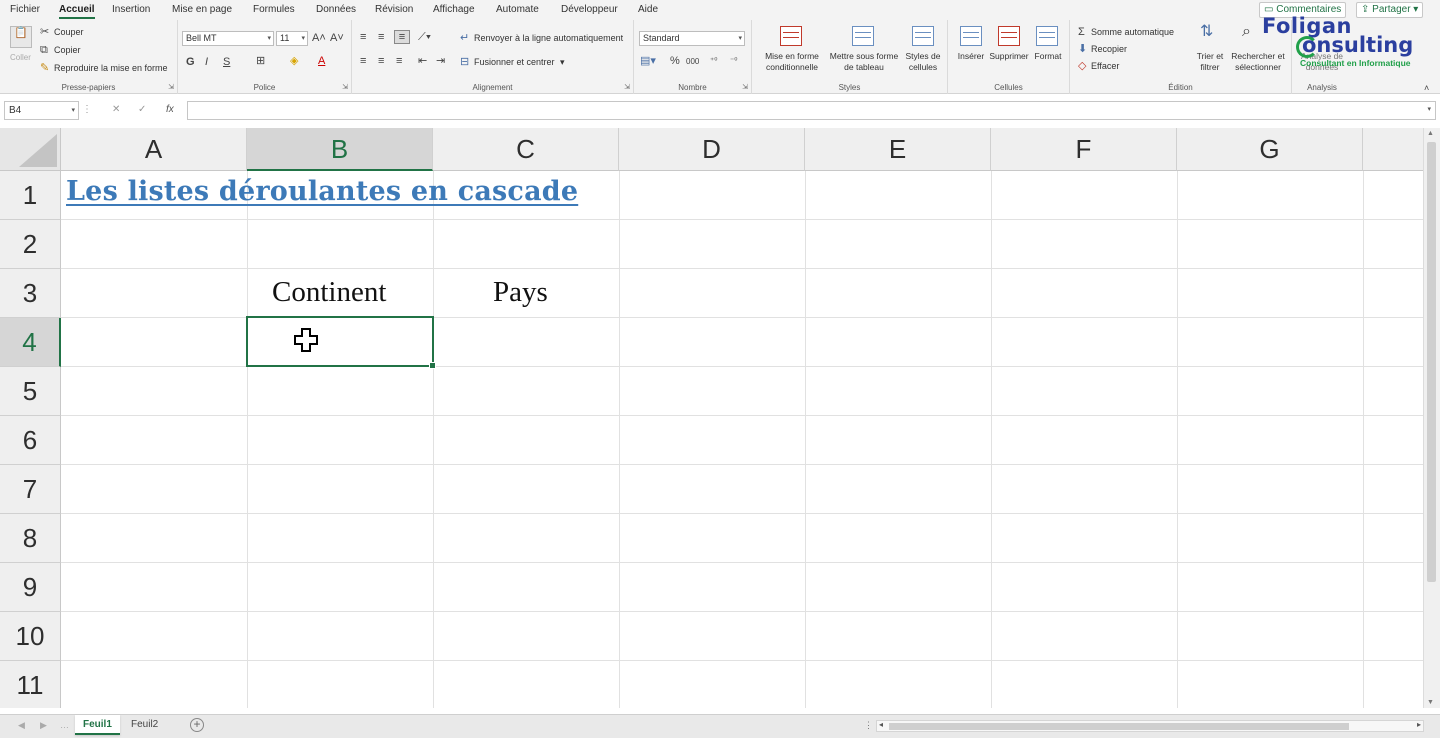 This screenshot has height=738, width=1440. What do you see at coordinates (43, 725) in the screenshot?
I see `next-sheet-icon: ▶` at bounding box center [43, 725].